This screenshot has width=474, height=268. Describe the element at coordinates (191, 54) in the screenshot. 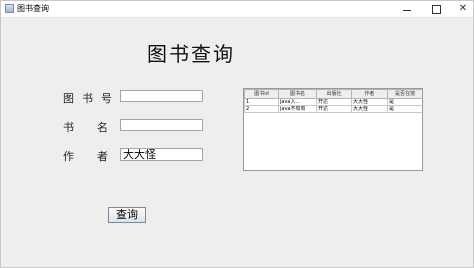

I see `page-title: 图书查询` at that location.